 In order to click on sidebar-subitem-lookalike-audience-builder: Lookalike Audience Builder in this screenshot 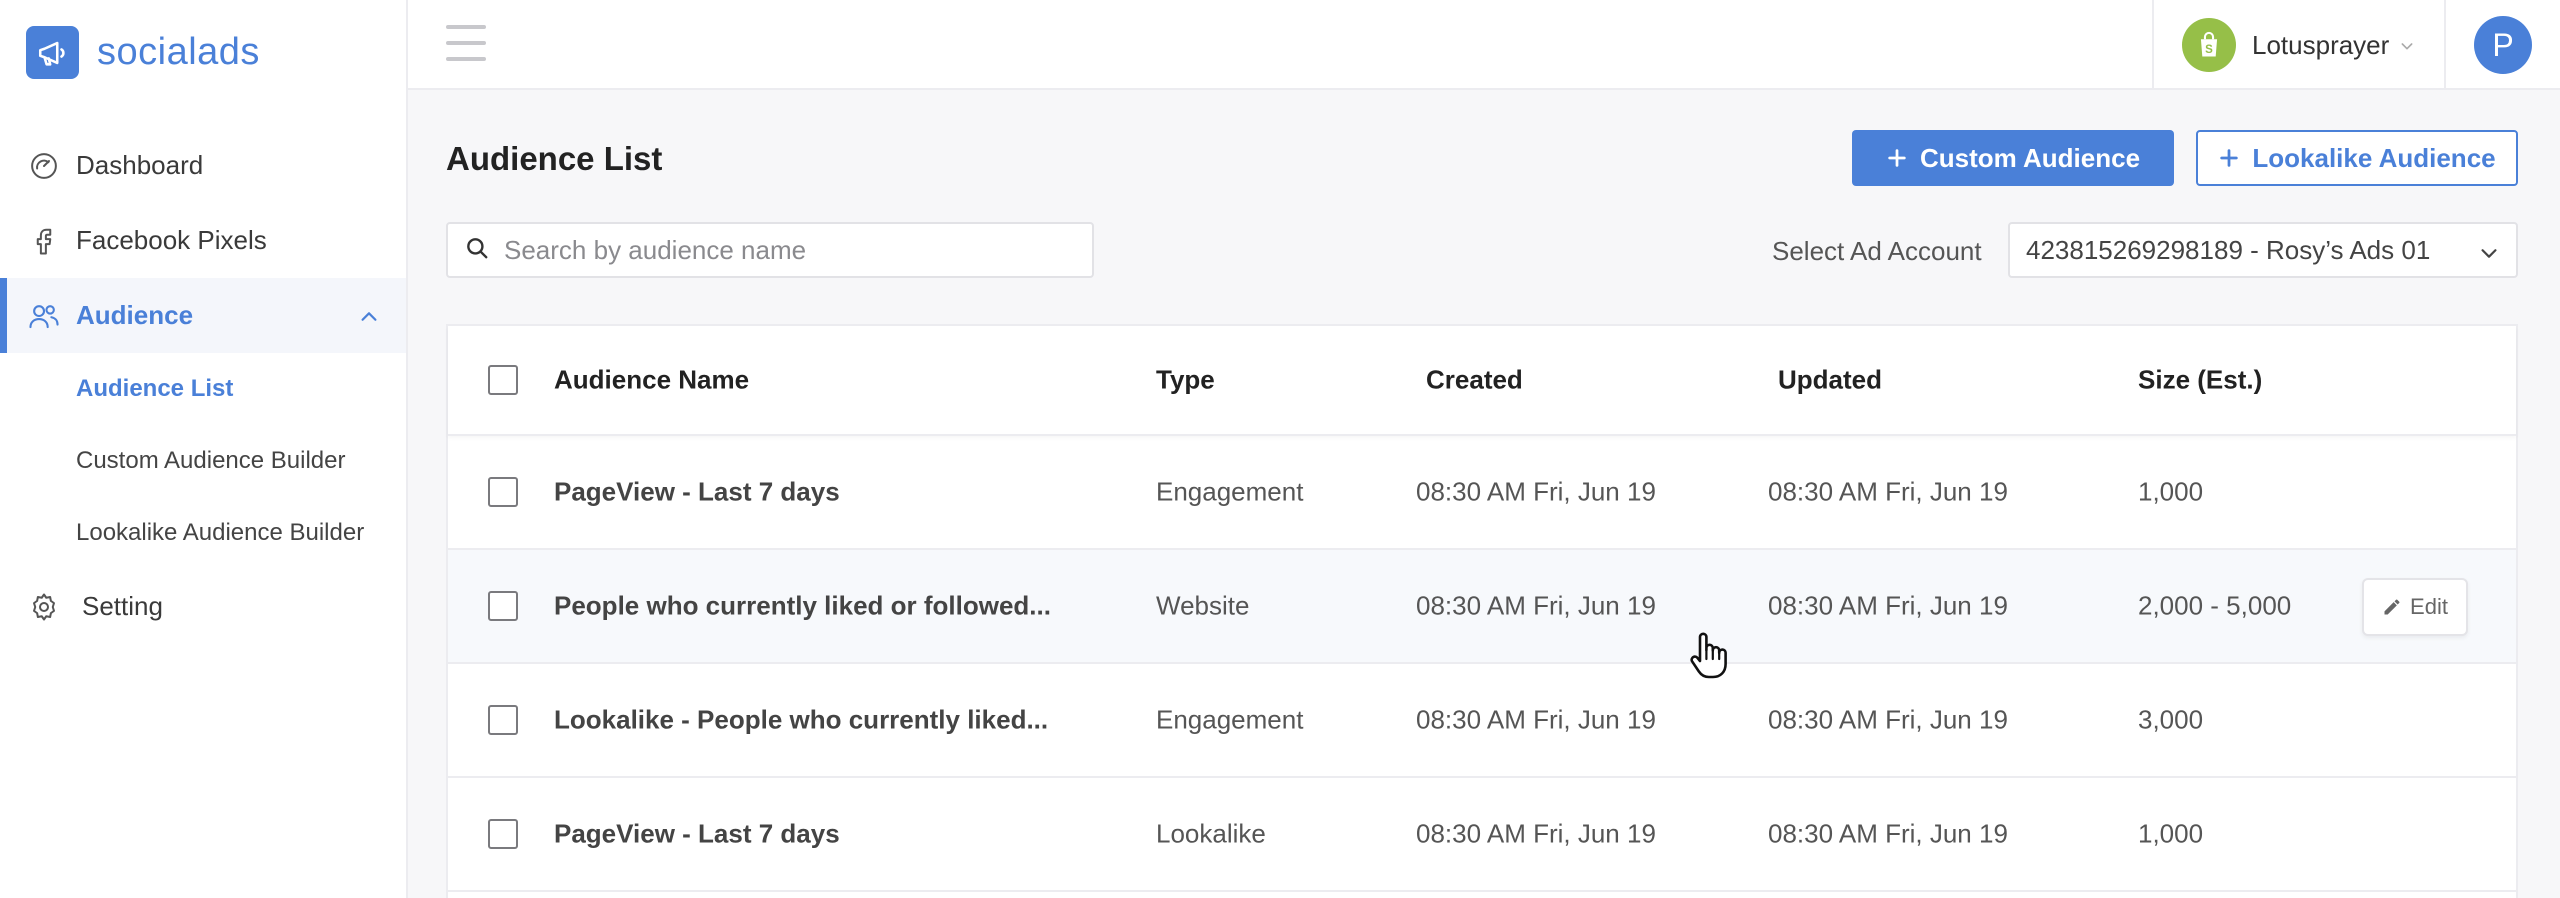, I will do `click(203, 533)`.